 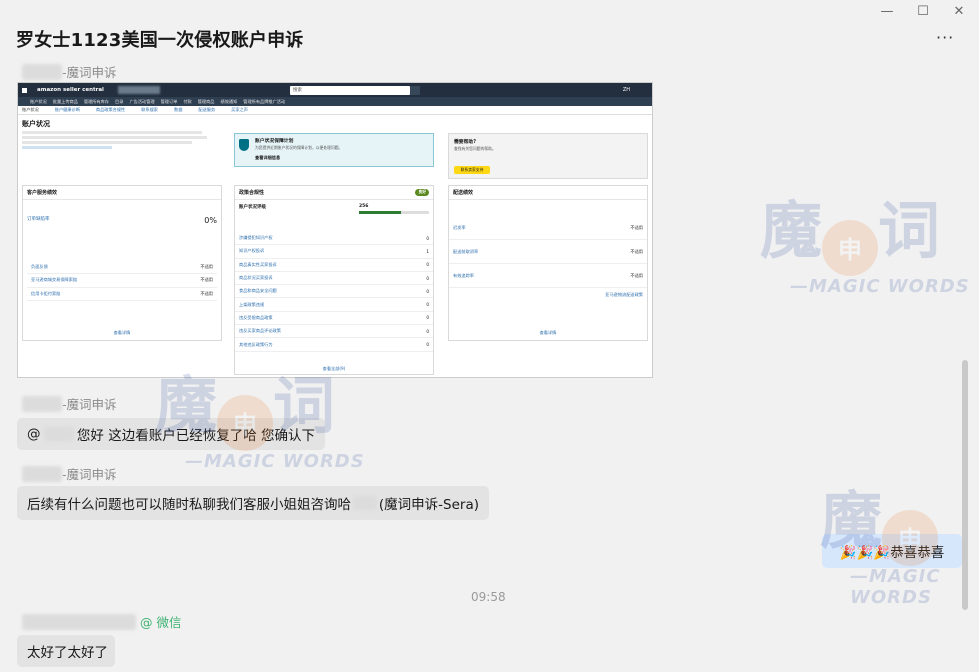 I want to click on sc-nav-item: 账户状况, so click(x=38, y=101).